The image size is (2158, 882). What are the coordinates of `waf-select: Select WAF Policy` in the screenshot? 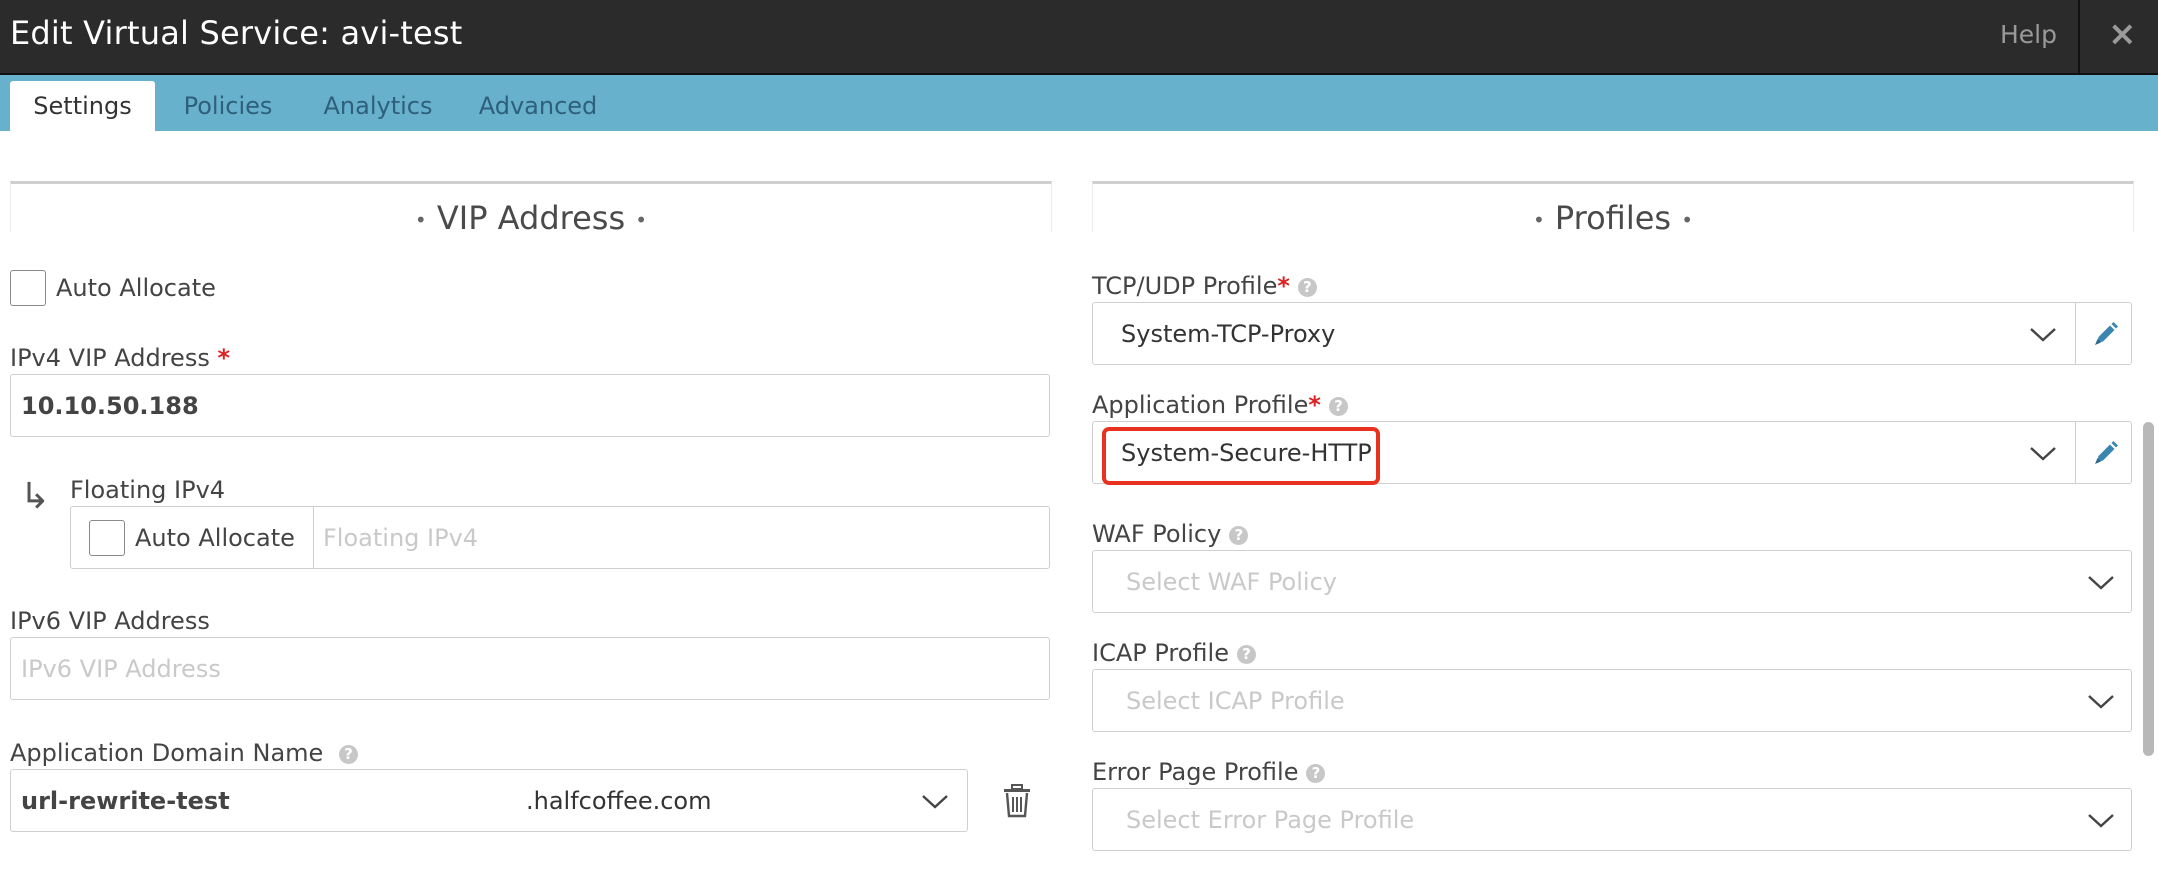 It's located at (1612, 581).